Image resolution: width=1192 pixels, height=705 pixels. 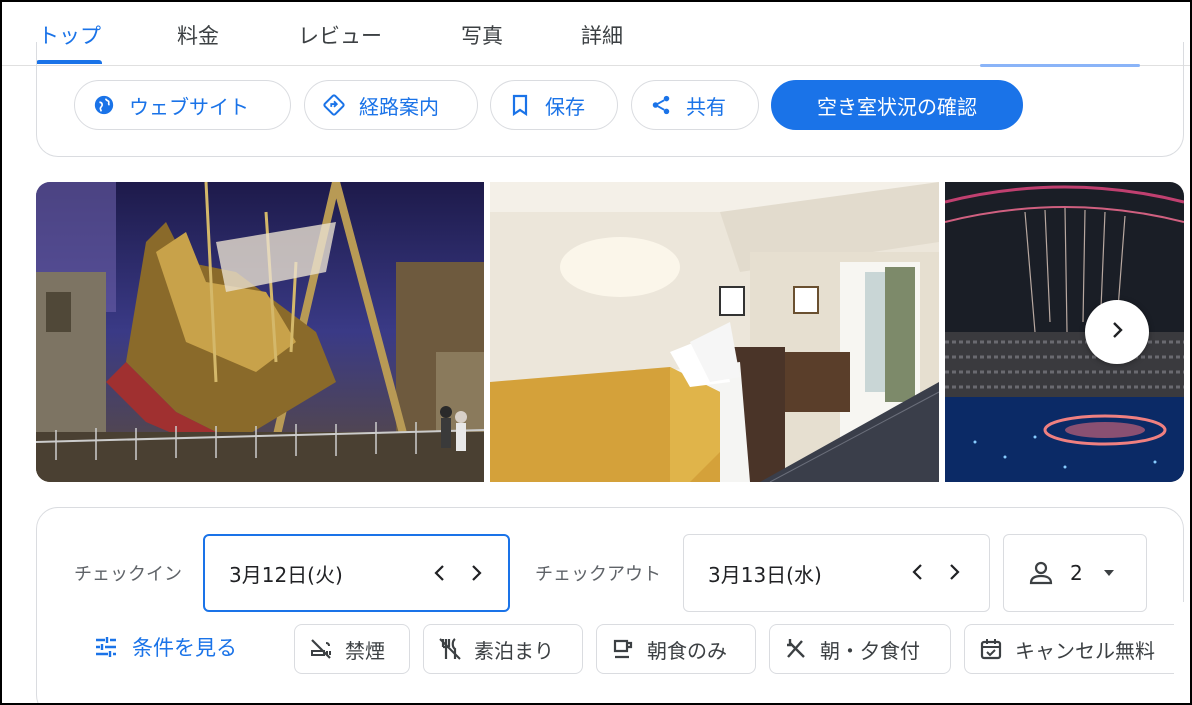 I want to click on filter-label: 素泊まり, so click(x=514, y=650).